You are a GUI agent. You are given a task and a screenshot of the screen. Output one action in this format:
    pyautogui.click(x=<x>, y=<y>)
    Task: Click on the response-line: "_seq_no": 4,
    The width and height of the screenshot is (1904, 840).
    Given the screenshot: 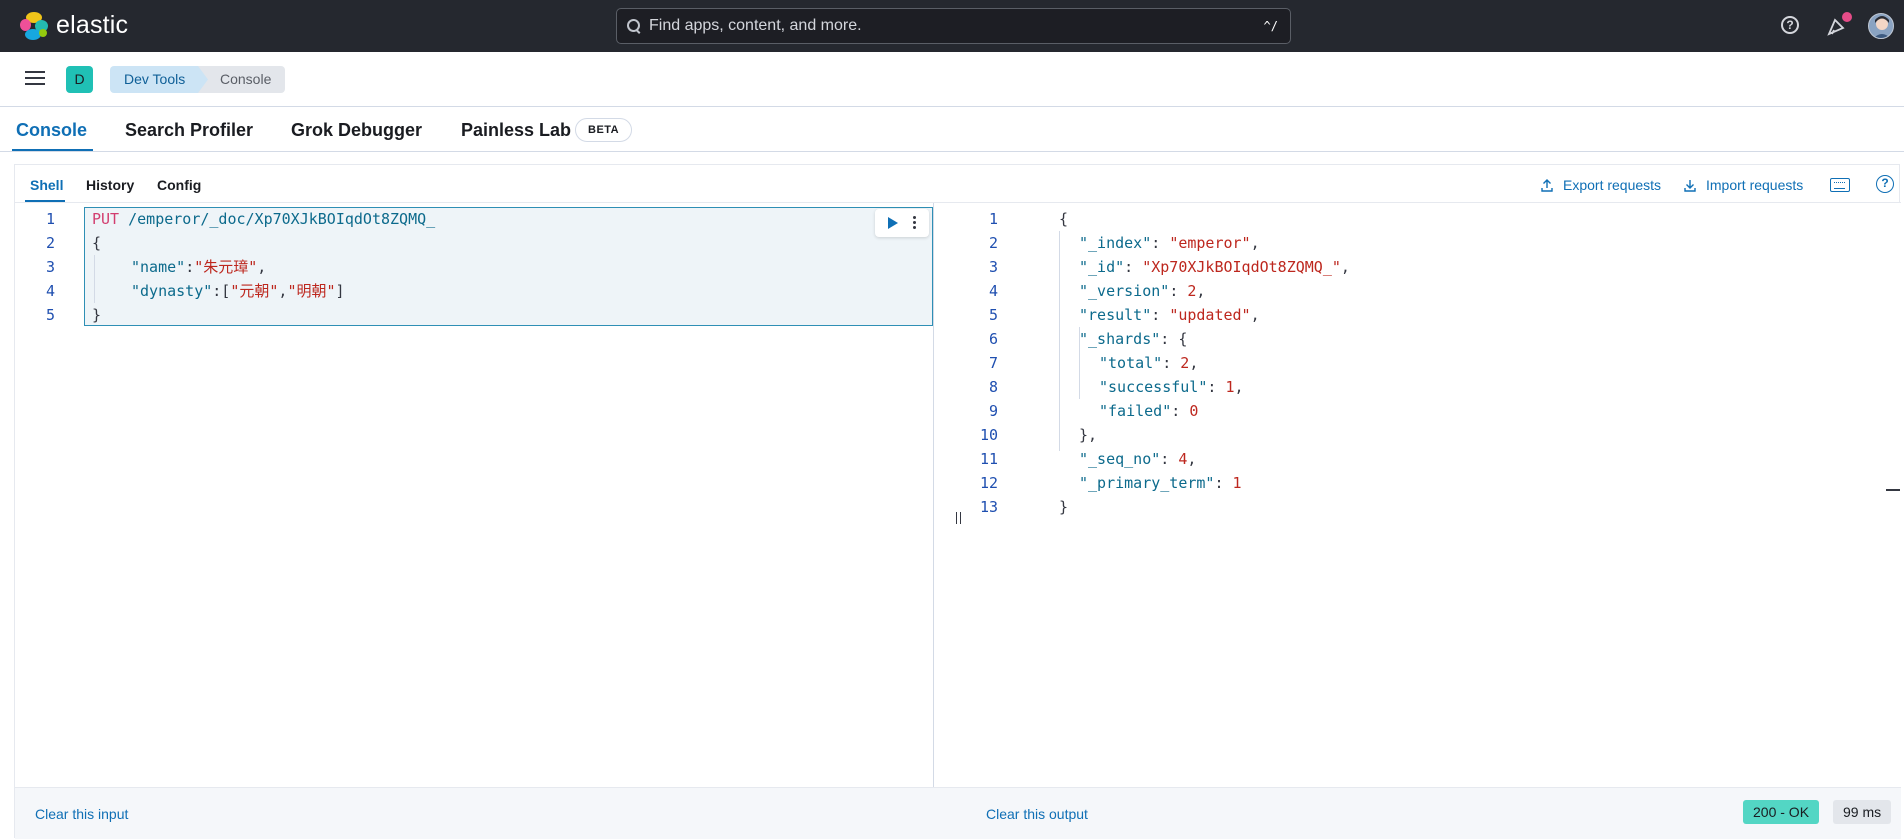 What is the action you would take?
    pyautogui.click(x=1138, y=459)
    